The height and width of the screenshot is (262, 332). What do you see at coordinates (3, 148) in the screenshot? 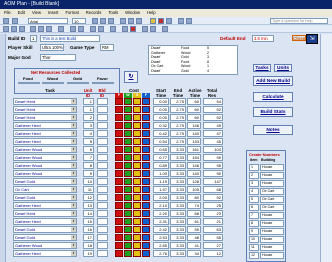
I see `record-selector-column` at bounding box center [3, 148].